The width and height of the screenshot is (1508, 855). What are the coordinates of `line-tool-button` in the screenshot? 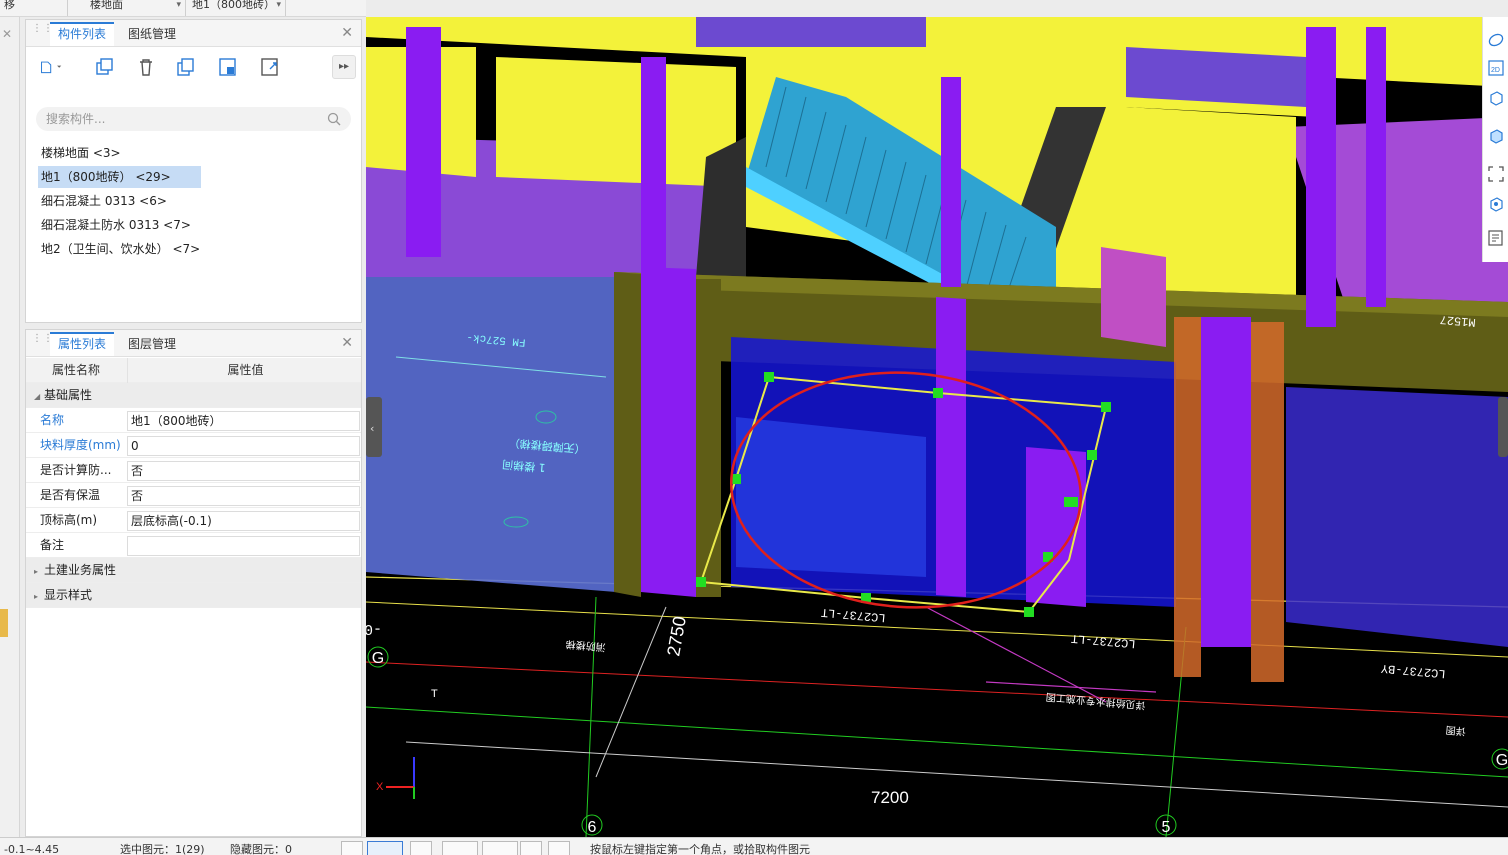 It's located at (460, 848).